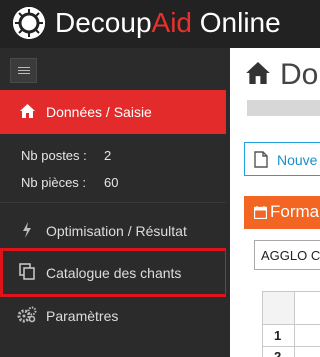 The image size is (320, 357). I want to click on stat-label: Nb postes :, so click(54, 155).